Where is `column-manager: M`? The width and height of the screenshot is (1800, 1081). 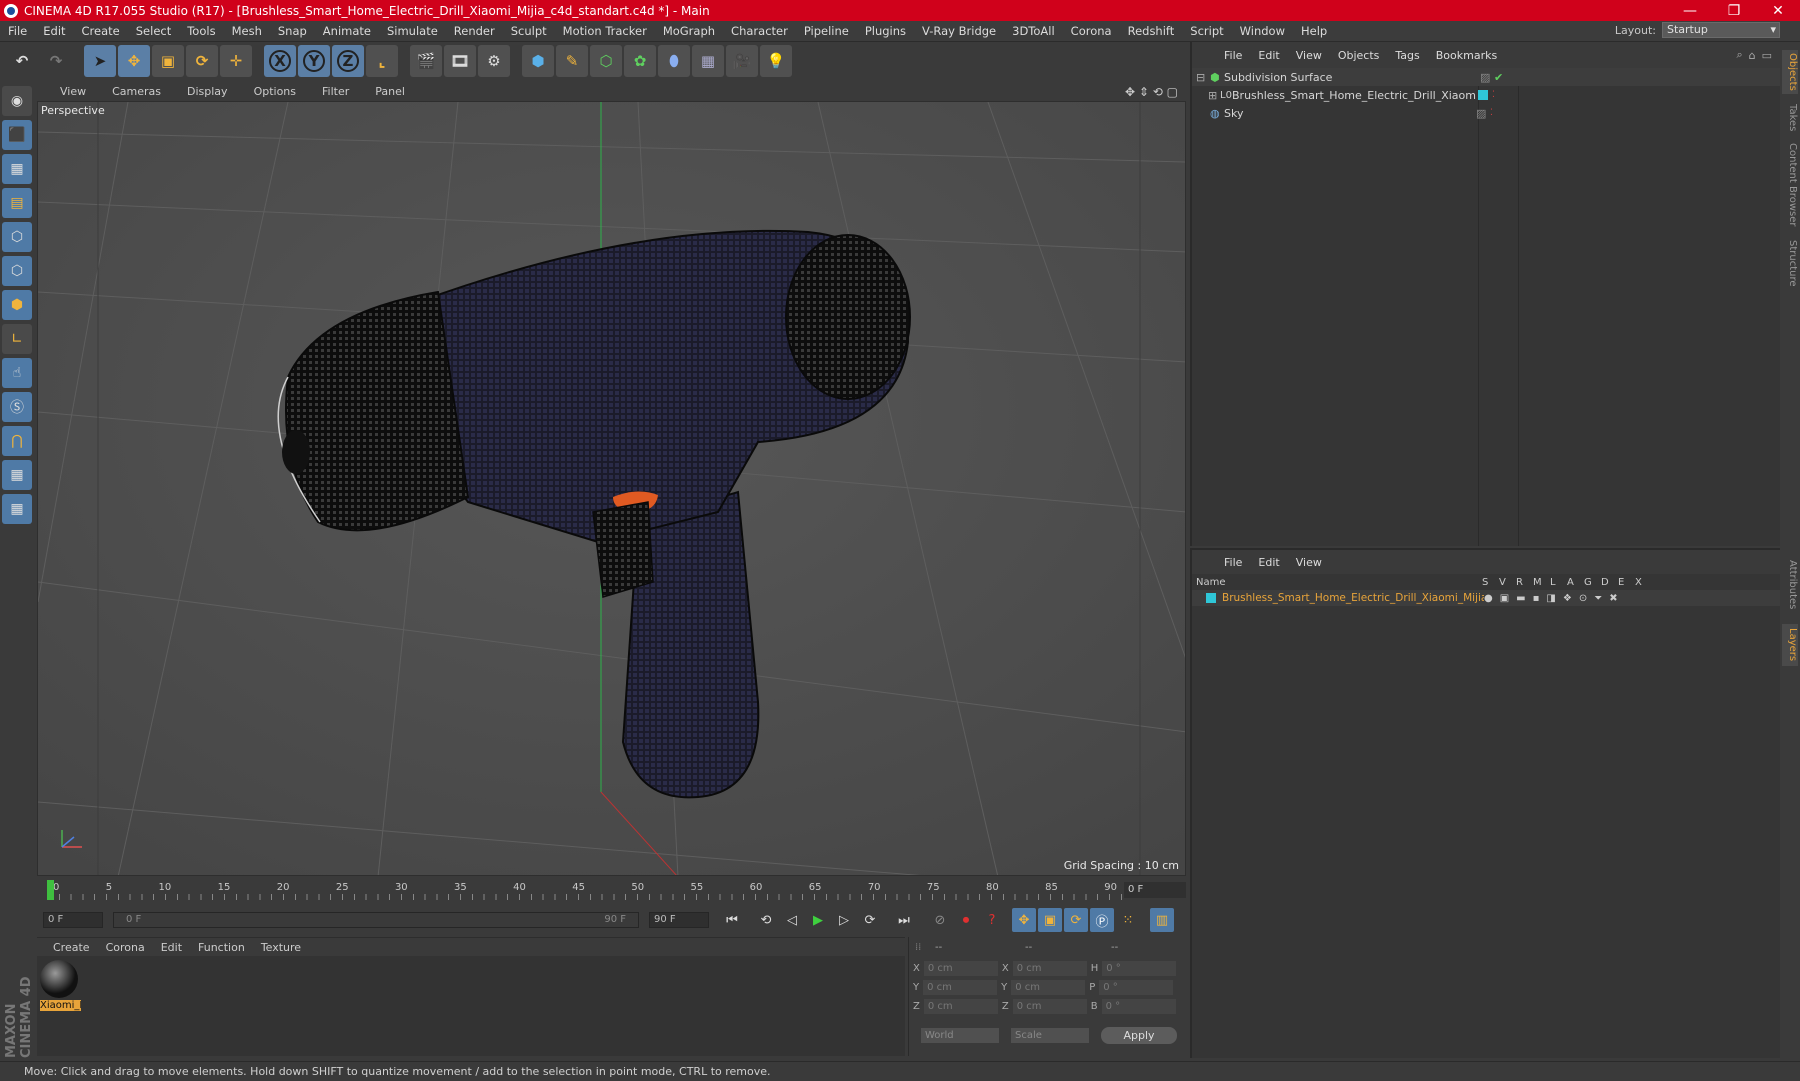 column-manager: M is located at coordinates (1541, 582).